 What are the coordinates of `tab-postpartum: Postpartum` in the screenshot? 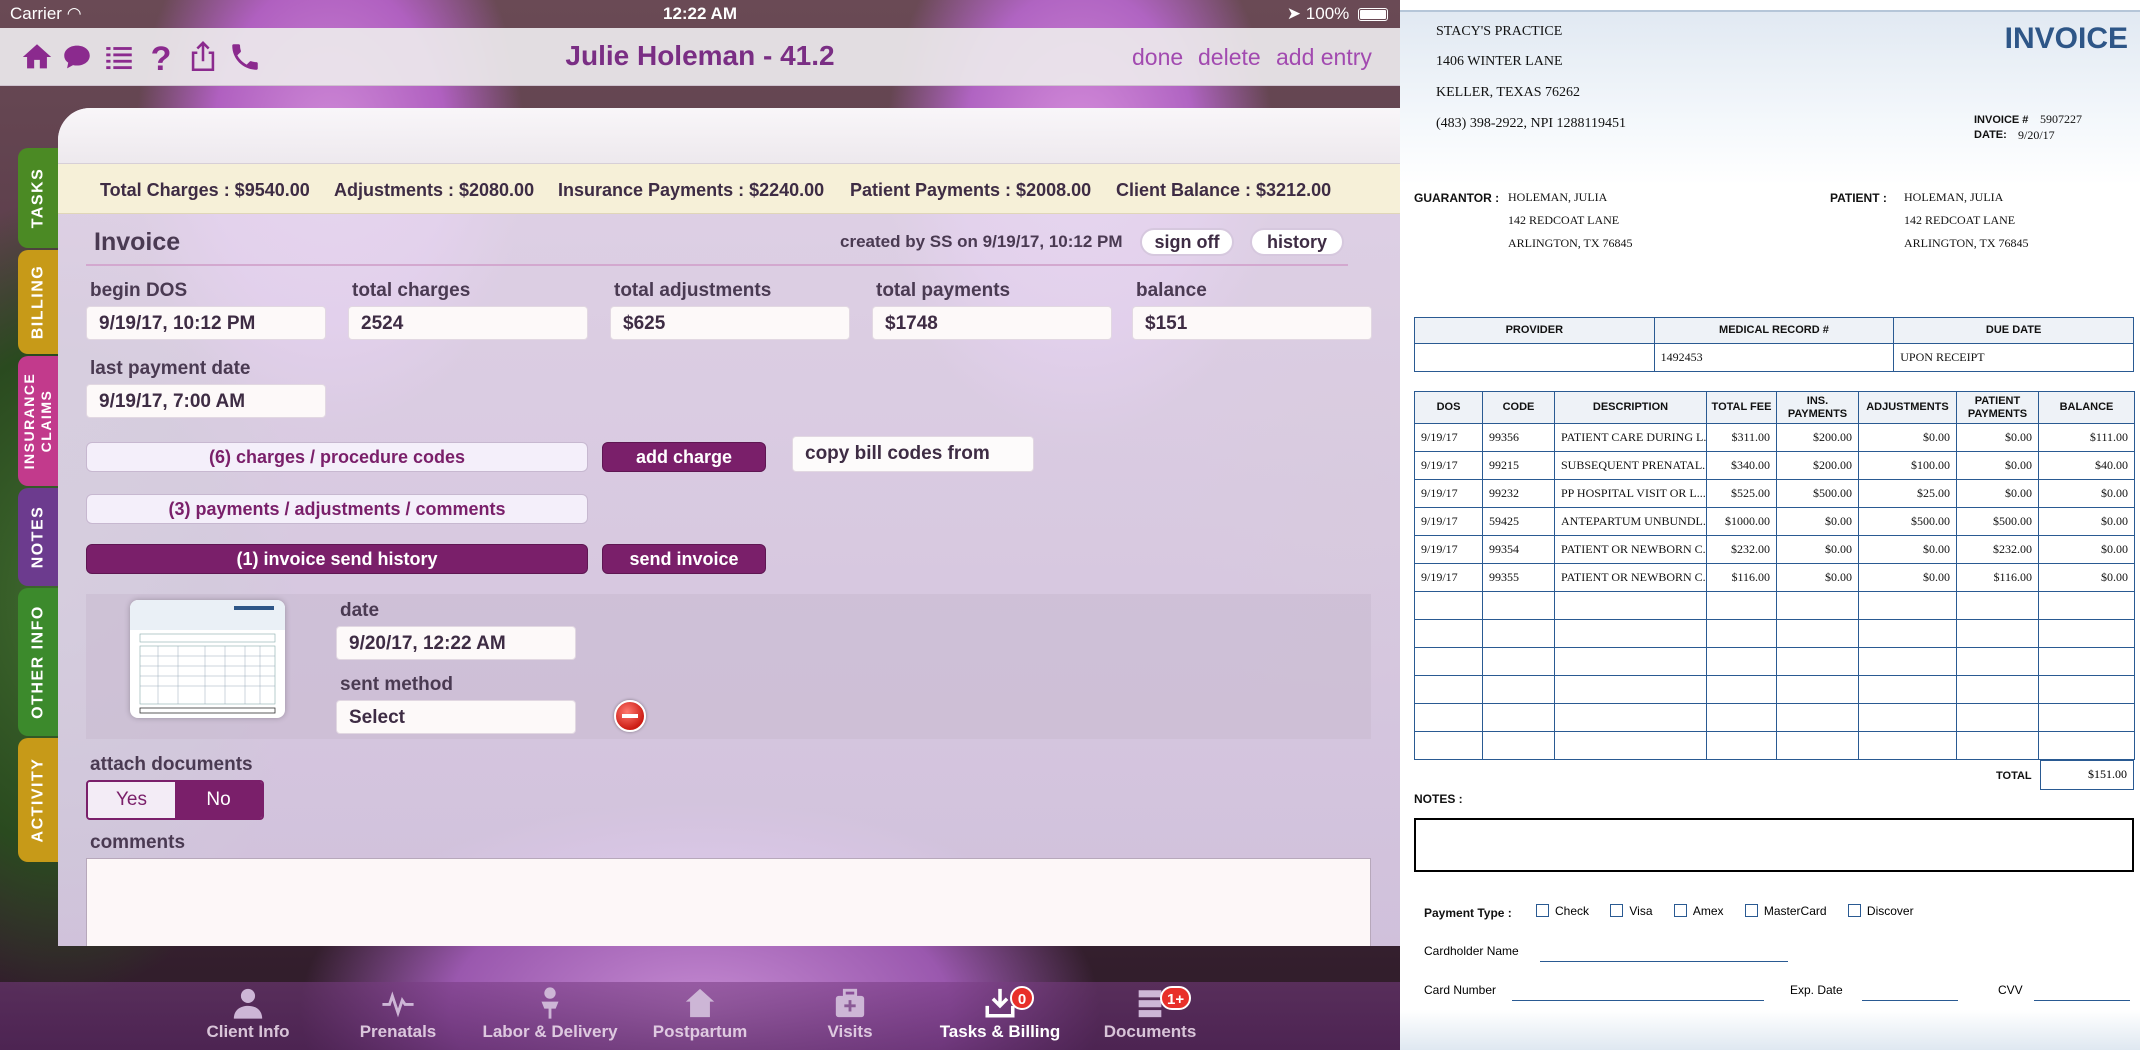 It's located at (700, 1014).